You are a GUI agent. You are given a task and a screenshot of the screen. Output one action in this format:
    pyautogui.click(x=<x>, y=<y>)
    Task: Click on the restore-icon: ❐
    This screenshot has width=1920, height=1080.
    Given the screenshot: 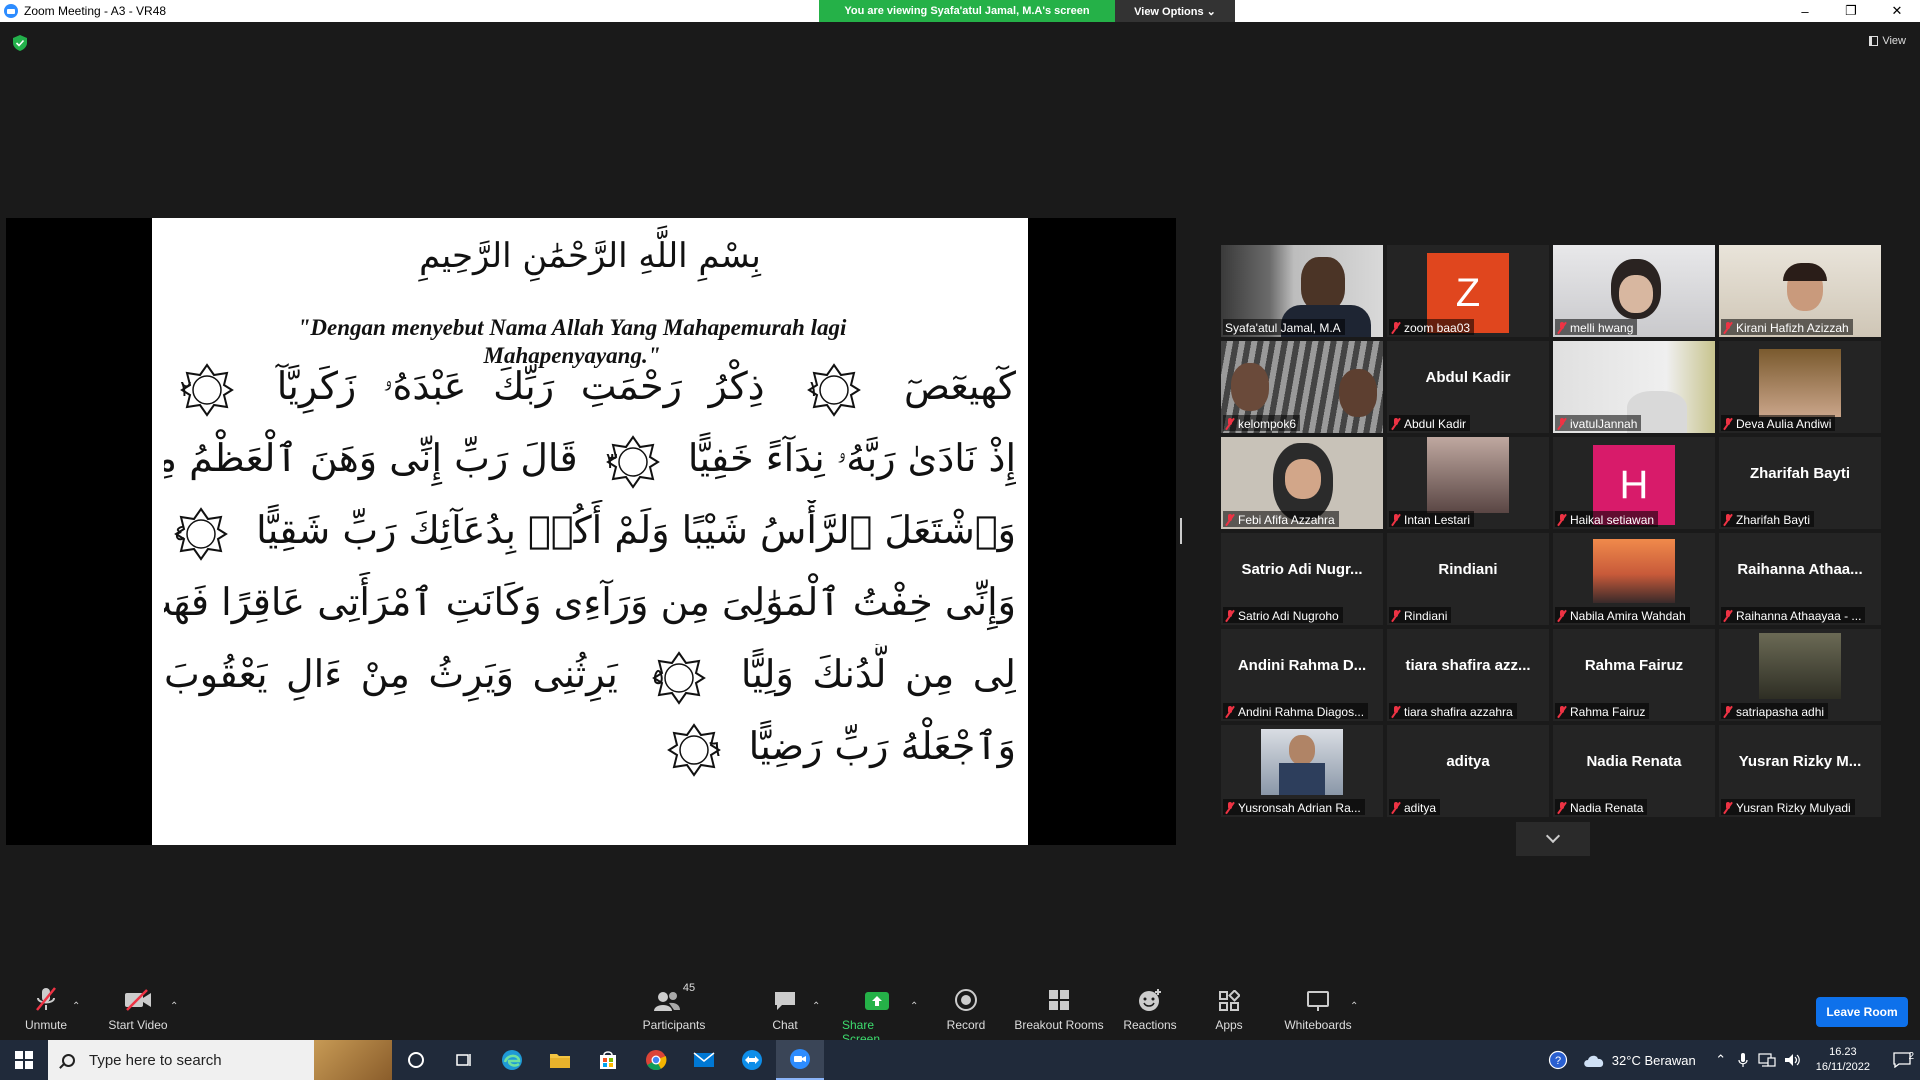 What is the action you would take?
    pyautogui.click(x=1851, y=11)
    